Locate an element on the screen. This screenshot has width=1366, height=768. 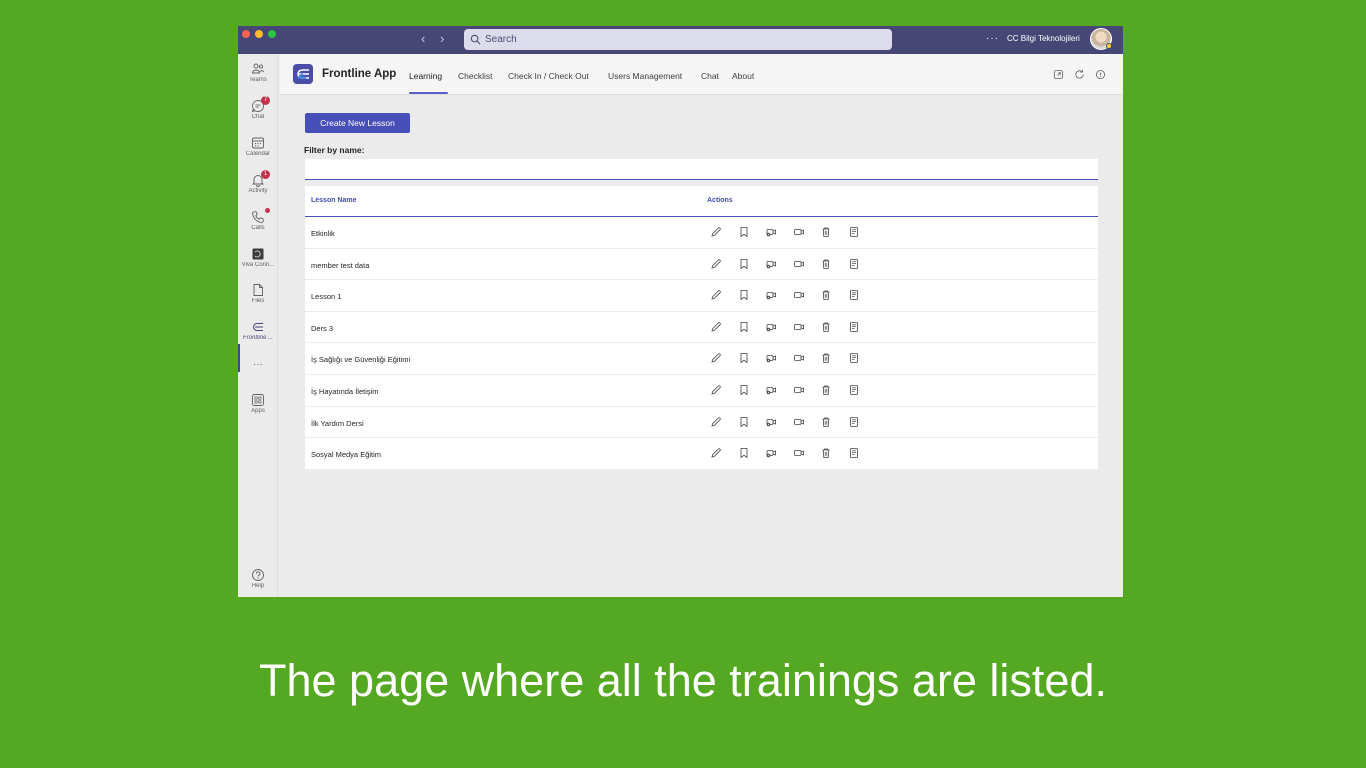
tab-chat: Chat is located at coordinates (710, 76).